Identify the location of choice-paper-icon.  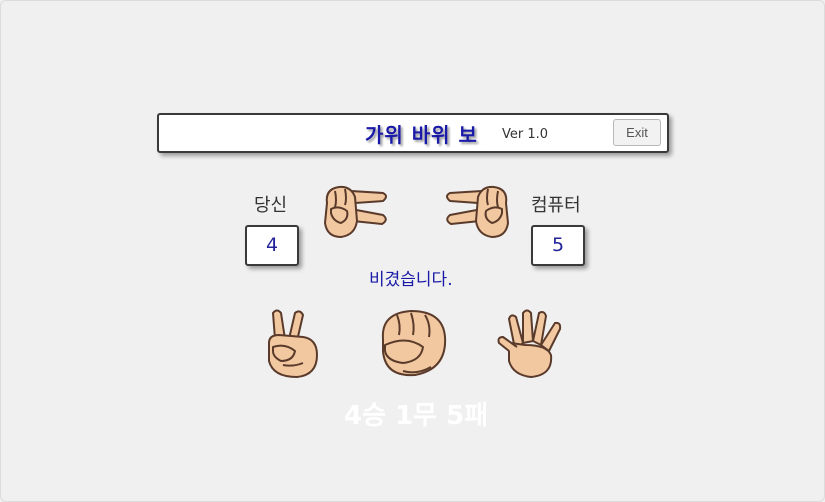
(533, 343).